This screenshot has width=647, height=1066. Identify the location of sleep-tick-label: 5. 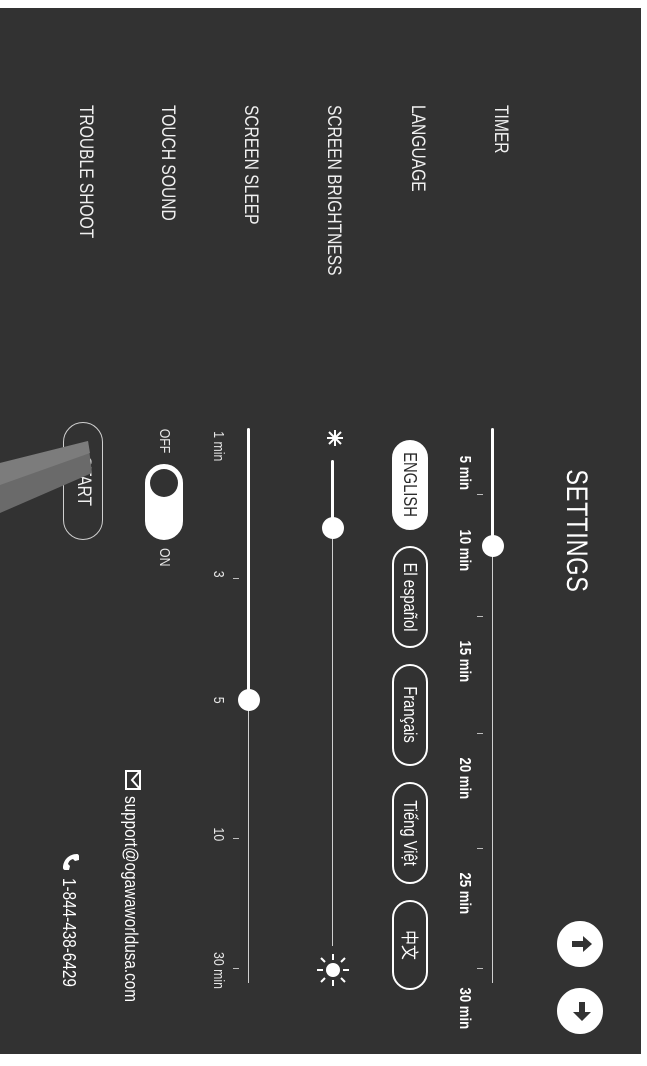
(218, 700).